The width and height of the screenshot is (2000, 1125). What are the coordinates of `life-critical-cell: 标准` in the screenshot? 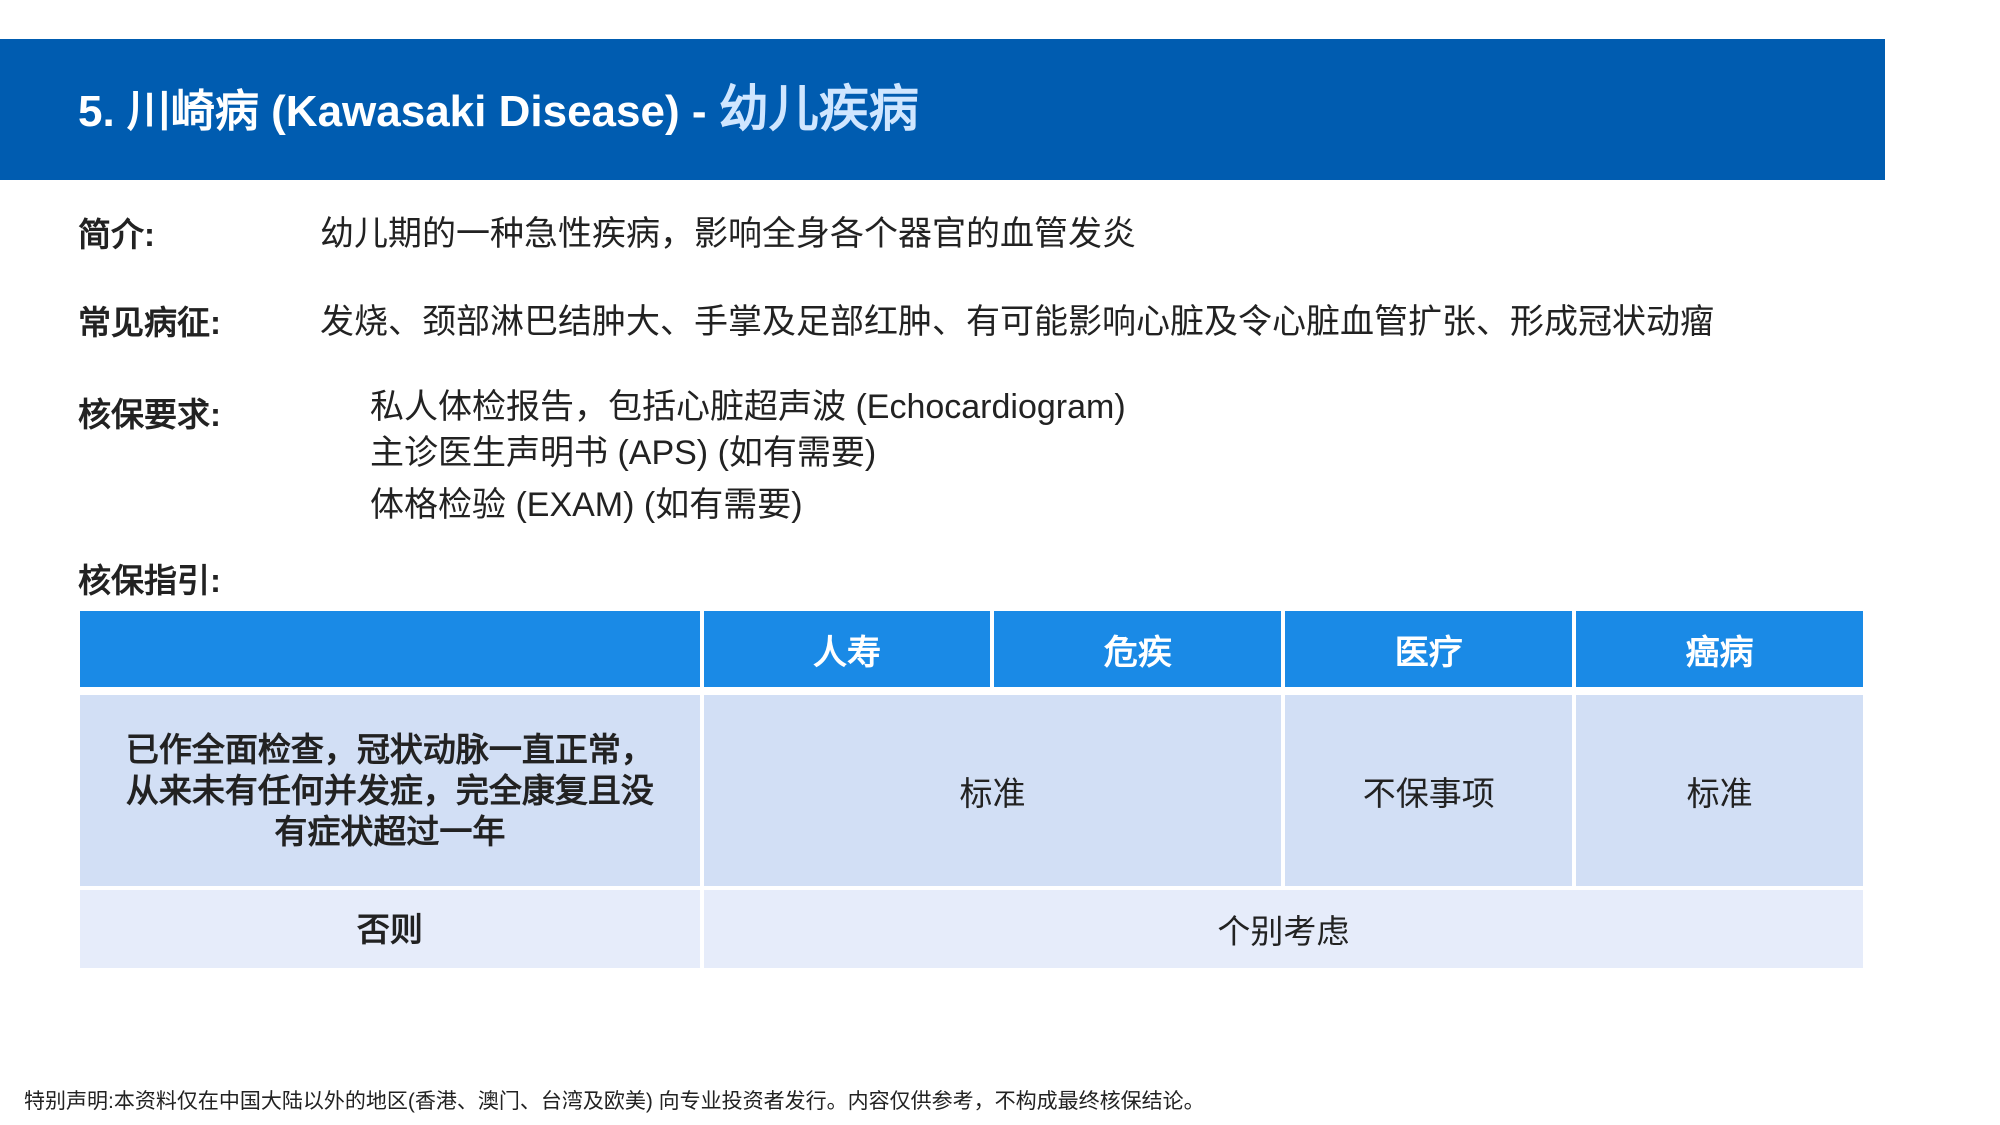 It's located at (992, 792).